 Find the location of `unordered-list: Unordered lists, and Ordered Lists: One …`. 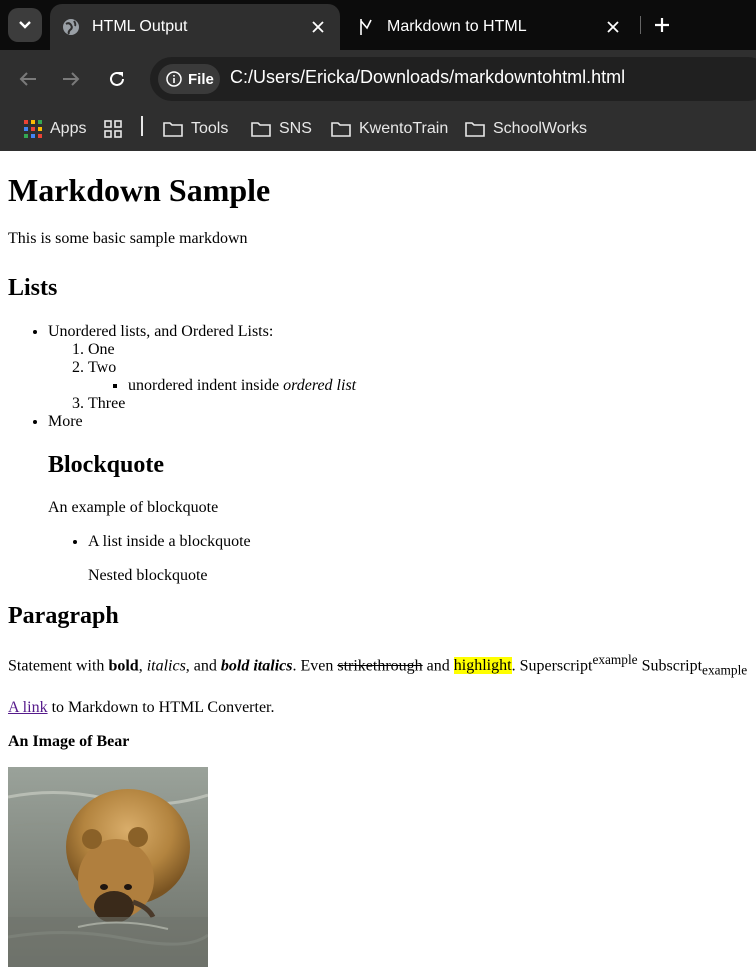

unordered-list: Unordered lists, and Ordered Lists: One … is located at coordinates (382, 377).